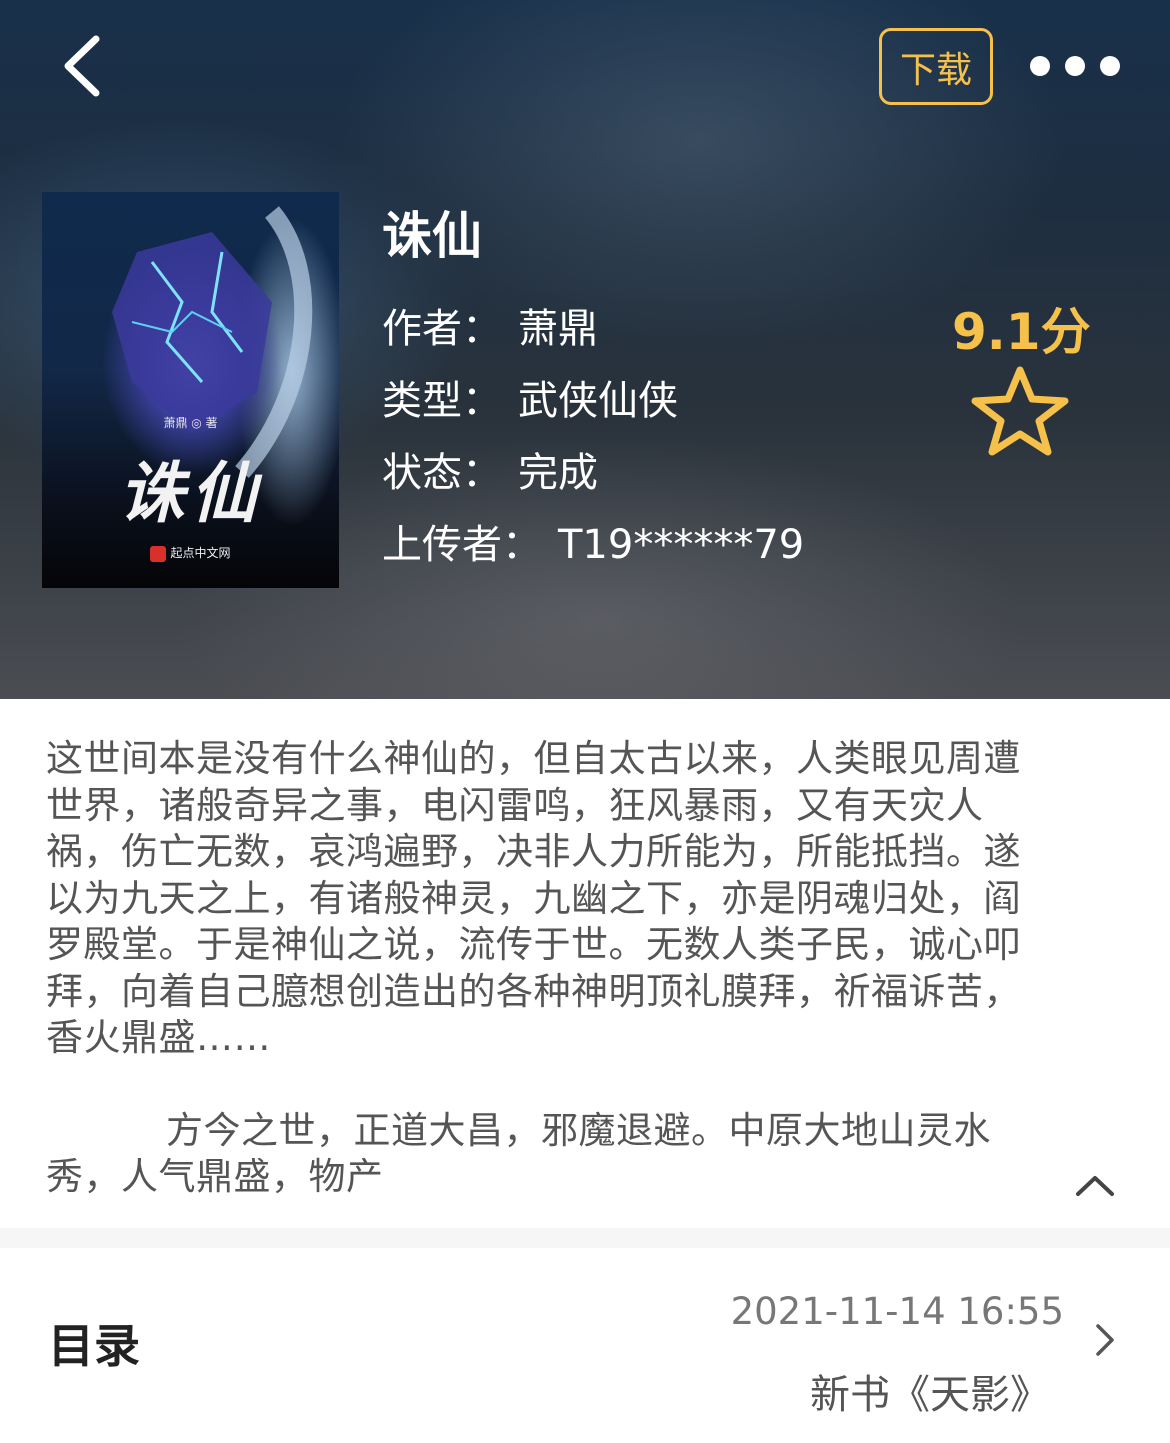 The image size is (1170, 1443). What do you see at coordinates (190, 423) in the screenshot?
I see `cover-author: 萧鼎 ◎ 著` at bounding box center [190, 423].